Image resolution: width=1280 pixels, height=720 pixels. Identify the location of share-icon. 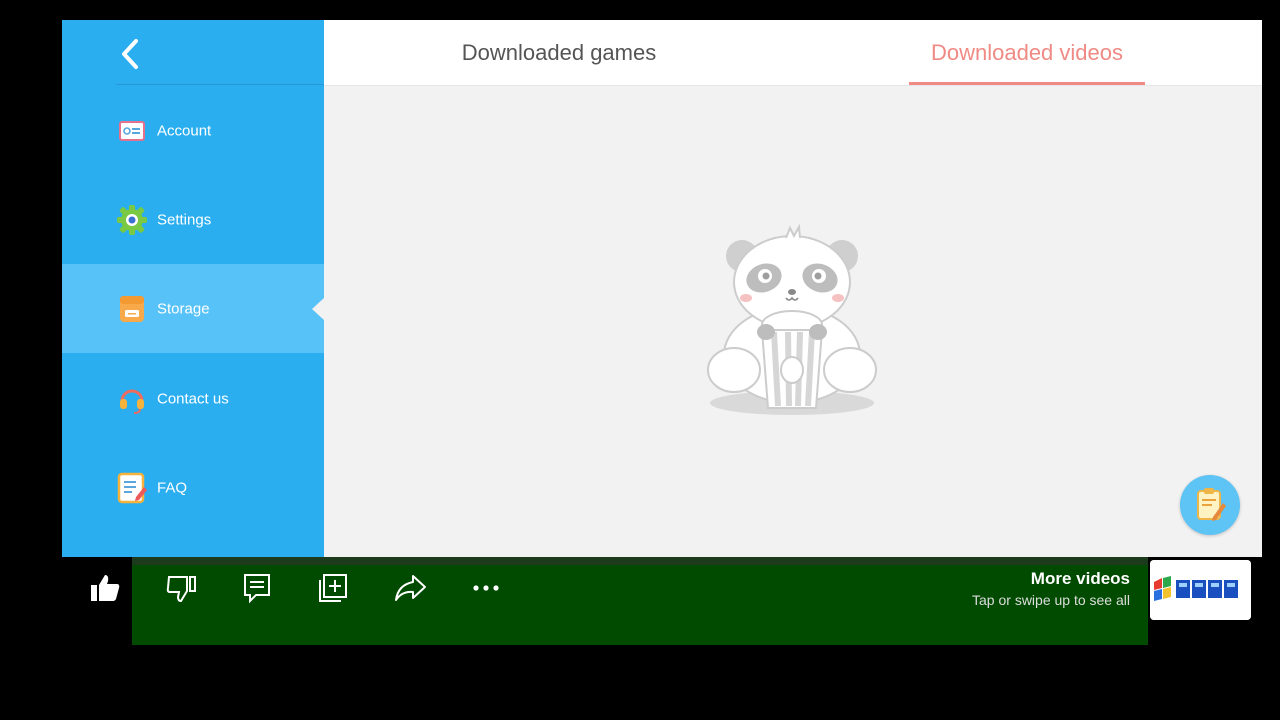
(410, 588).